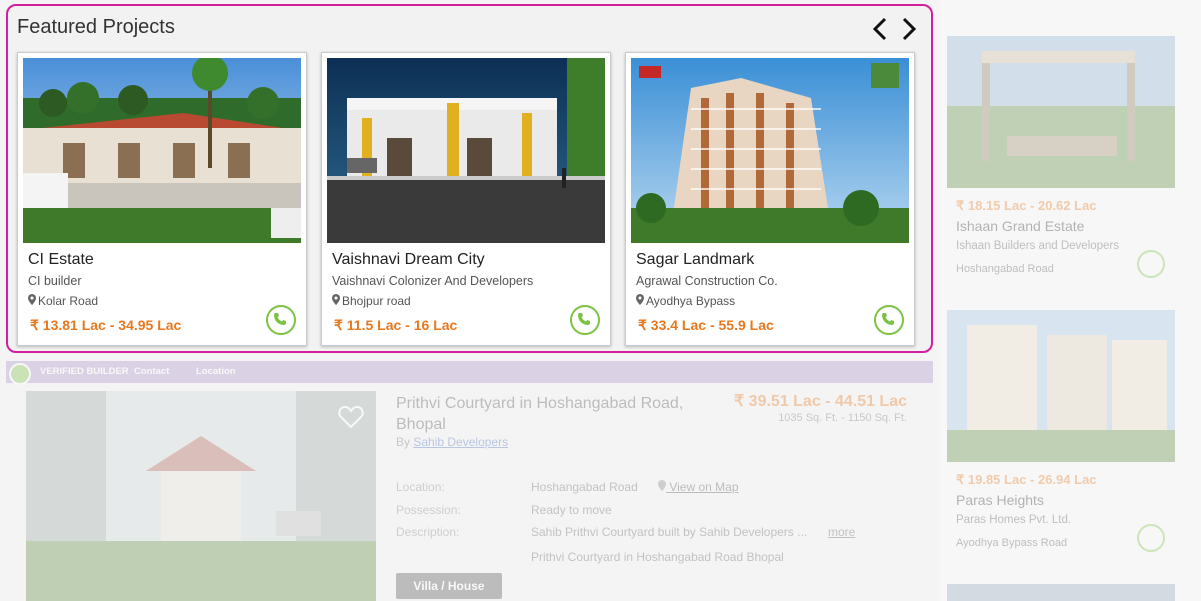 This screenshot has height=601, width=1201. Describe the element at coordinates (428, 532) in the screenshot. I see `description-label: Description:` at that location.